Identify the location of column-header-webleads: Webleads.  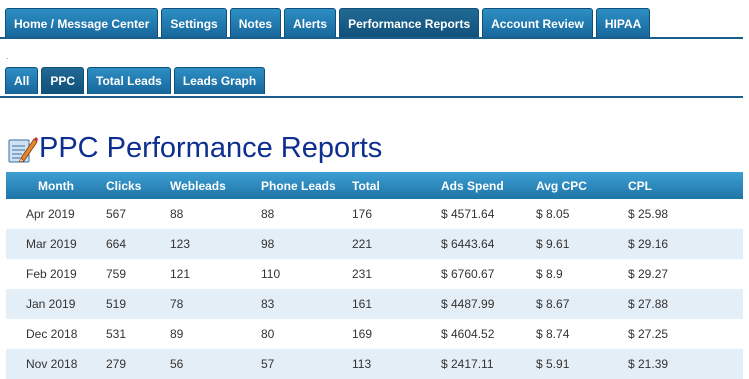
(215, 185).